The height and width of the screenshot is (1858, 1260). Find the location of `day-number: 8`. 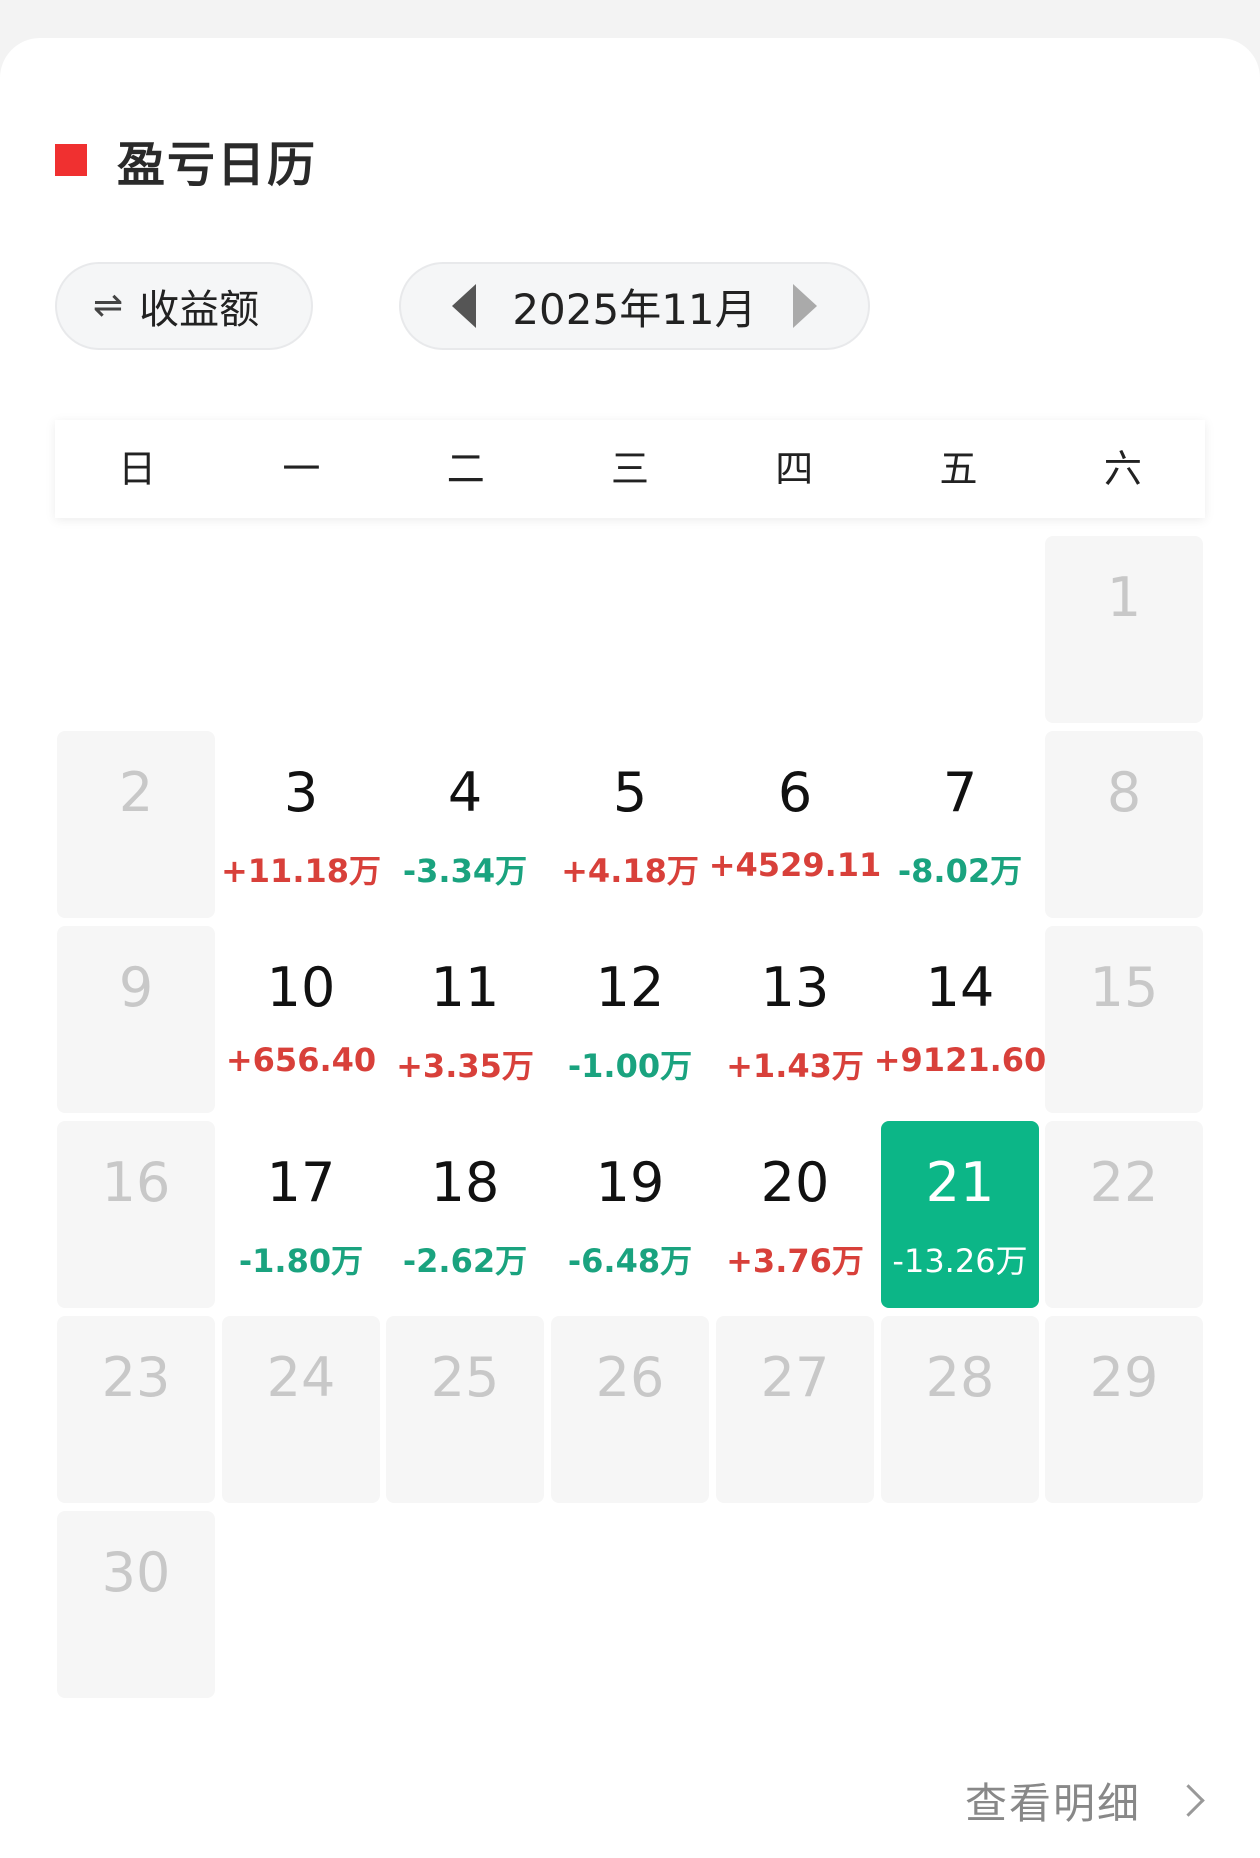

day-number: 8 is located at coordinates (1124, 792).